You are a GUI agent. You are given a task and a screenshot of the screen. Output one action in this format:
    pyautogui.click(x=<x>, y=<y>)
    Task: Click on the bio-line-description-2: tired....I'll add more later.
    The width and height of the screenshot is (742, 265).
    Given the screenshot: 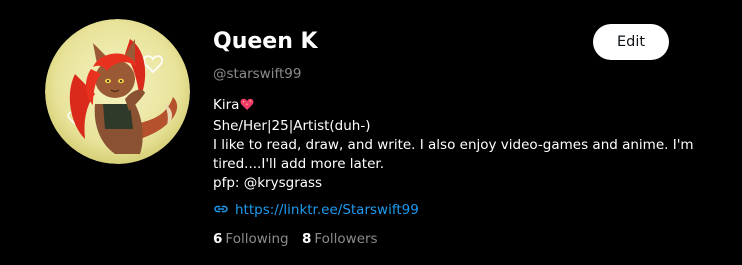 What is the action you would take?
    pyautogui.click(x=299, y=164)
    